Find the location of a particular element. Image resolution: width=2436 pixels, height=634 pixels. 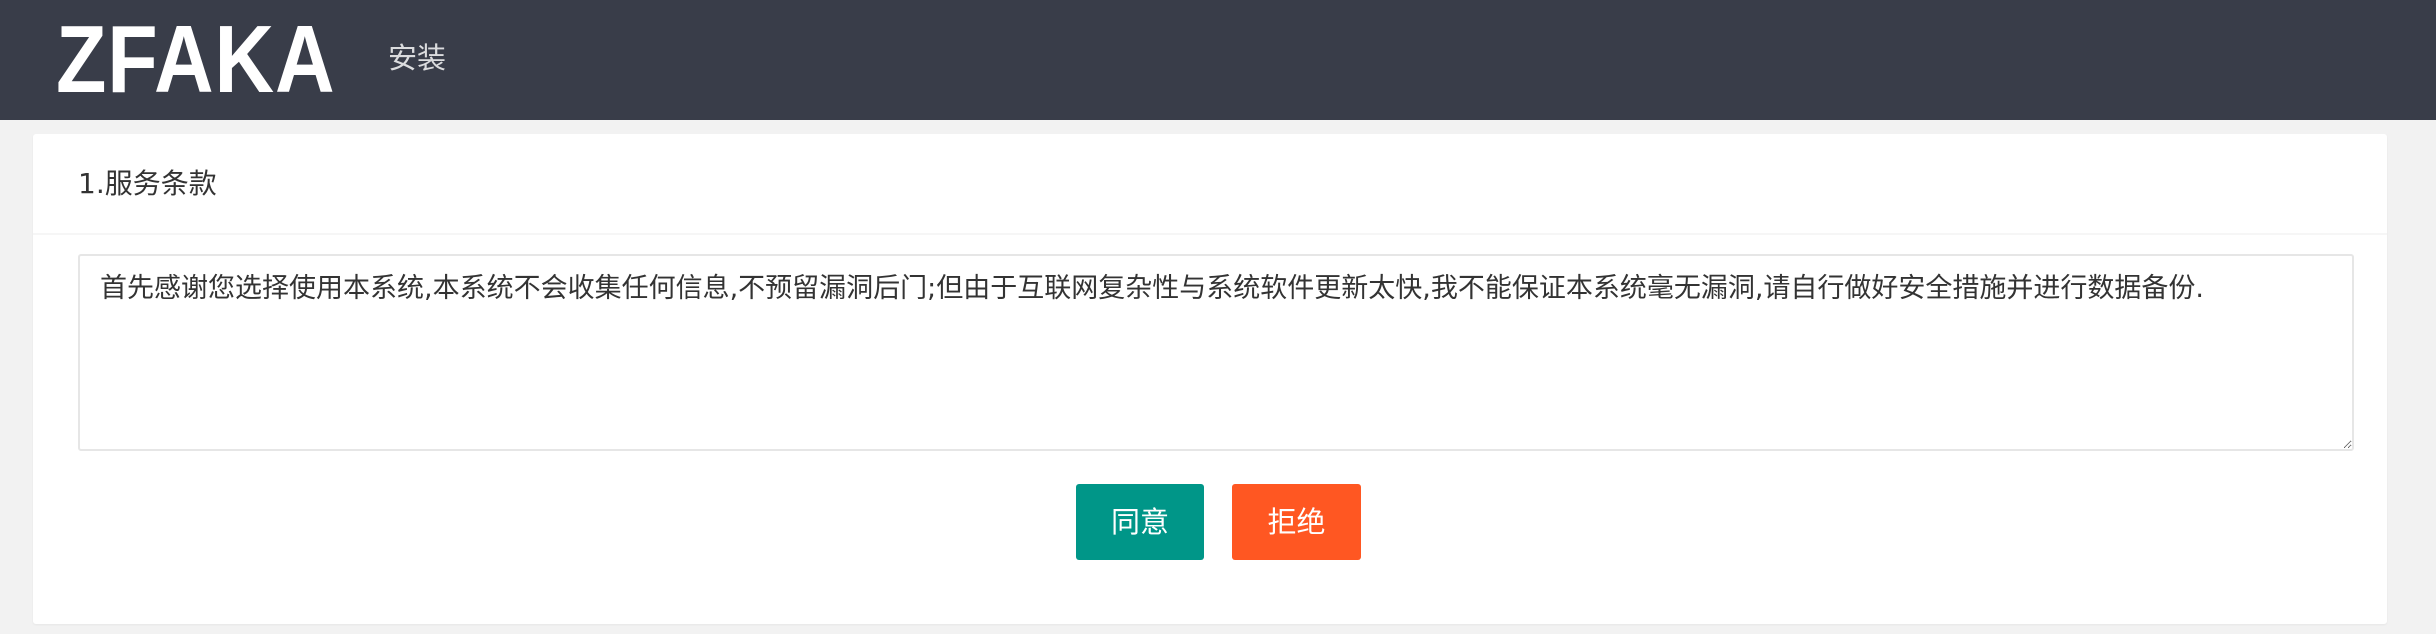

zfaka-logo: ZFAKA is located at coordinates (195, 60).